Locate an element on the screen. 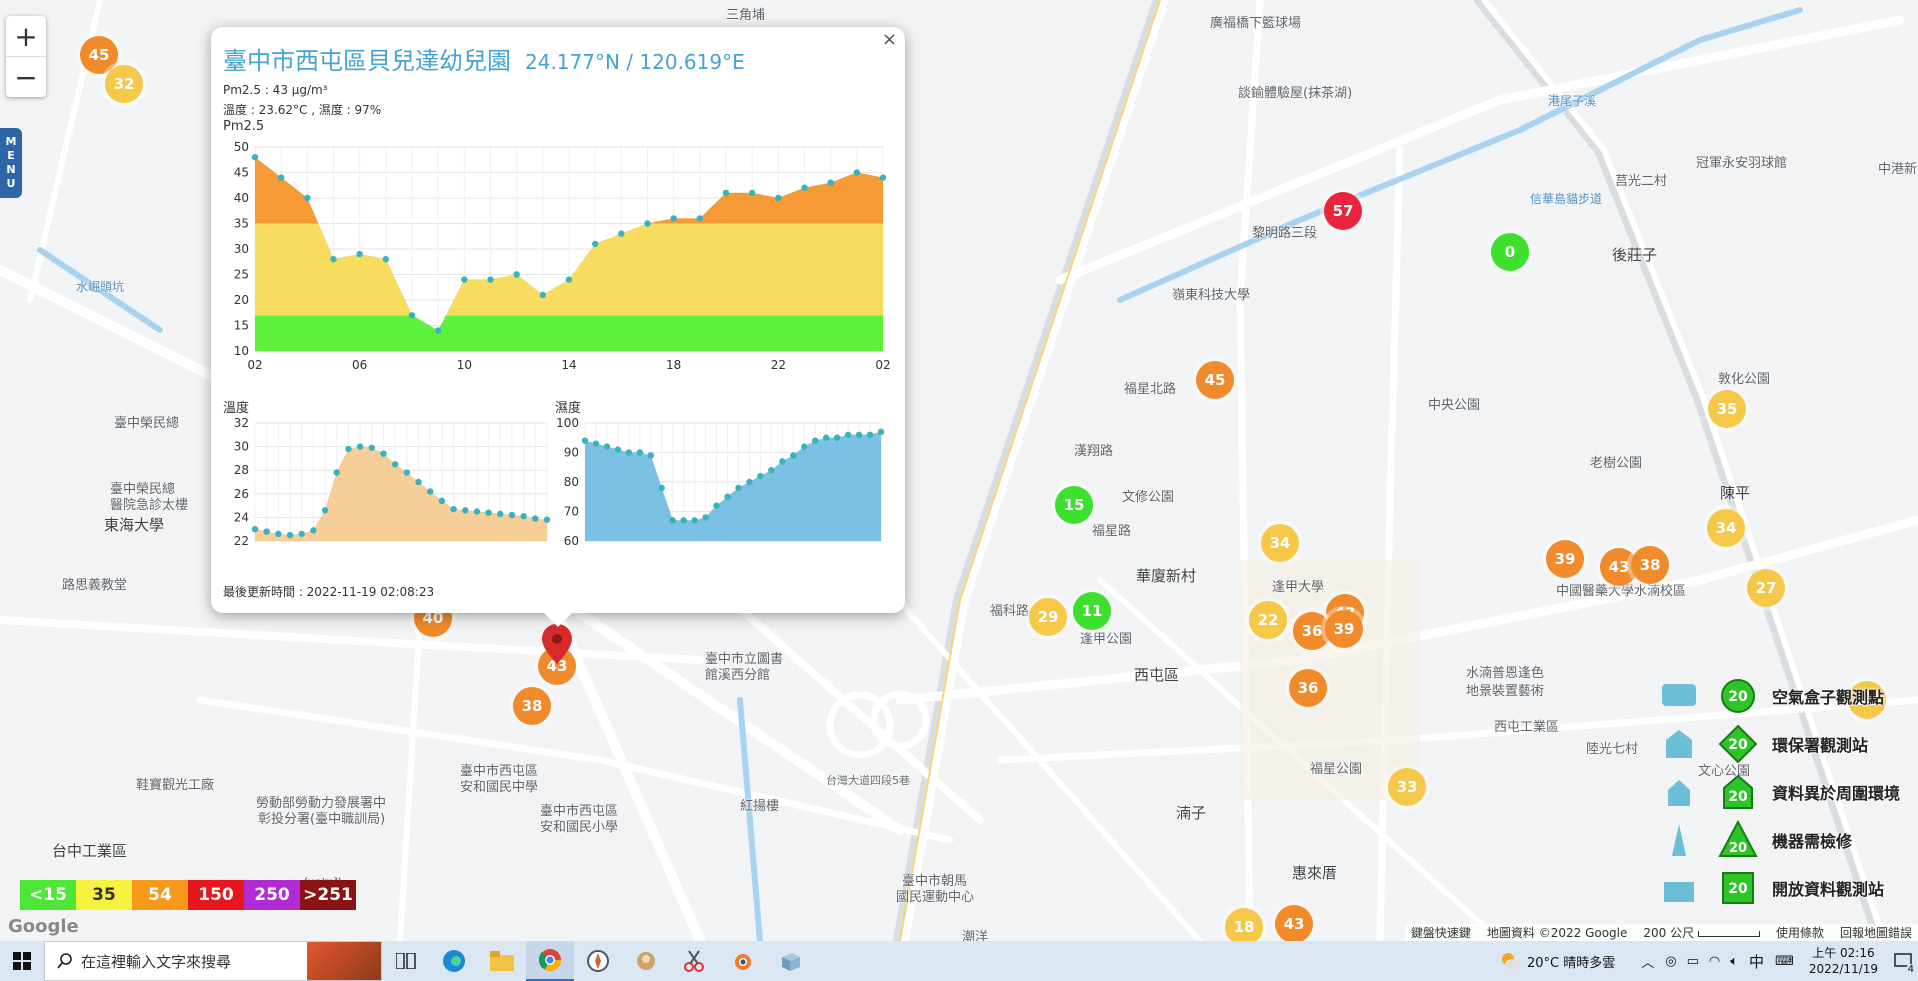 The height and width of the screenshot is (981, 1918). map-place-label: 水崛頭坑 is located at coordinates (100, 287).